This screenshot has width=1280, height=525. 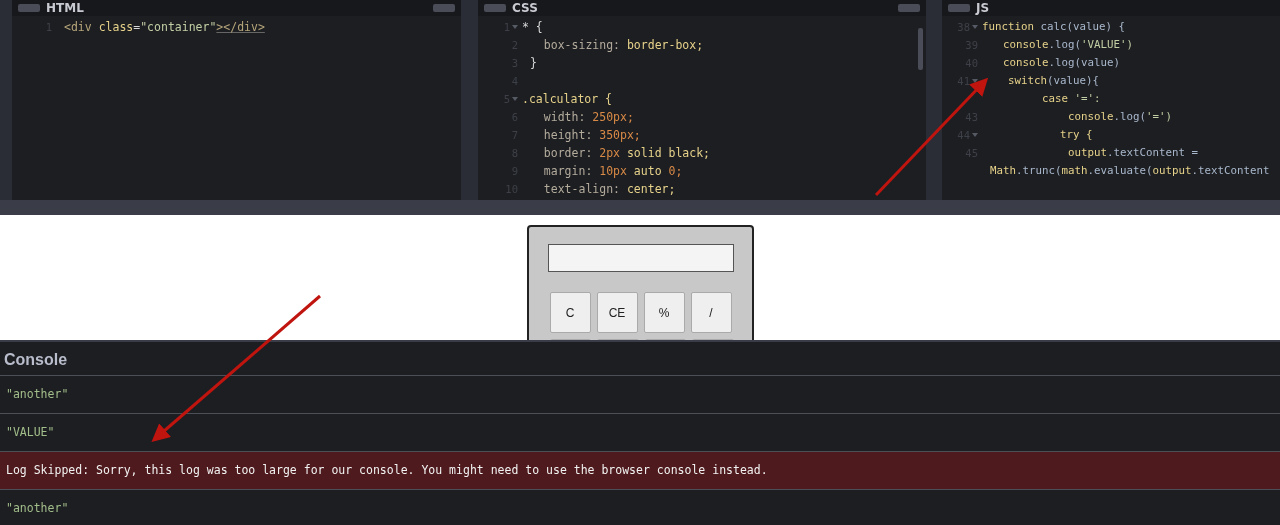 What do you see at coordinates (640, 471) in the screenshot?
I see `console-entry: Log Skipped: Sorry, this log was too large for our console. You might need to use the browser console instead.` at bounding box center [640, 471].